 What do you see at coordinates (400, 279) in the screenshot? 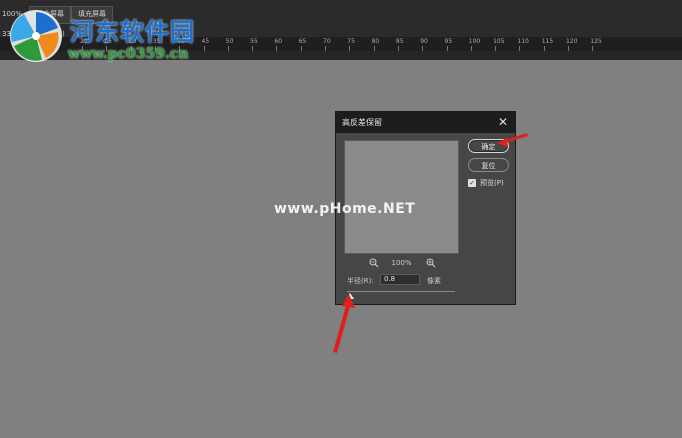
I see `radius-input: 0.8` at bounding box center [400, 279].